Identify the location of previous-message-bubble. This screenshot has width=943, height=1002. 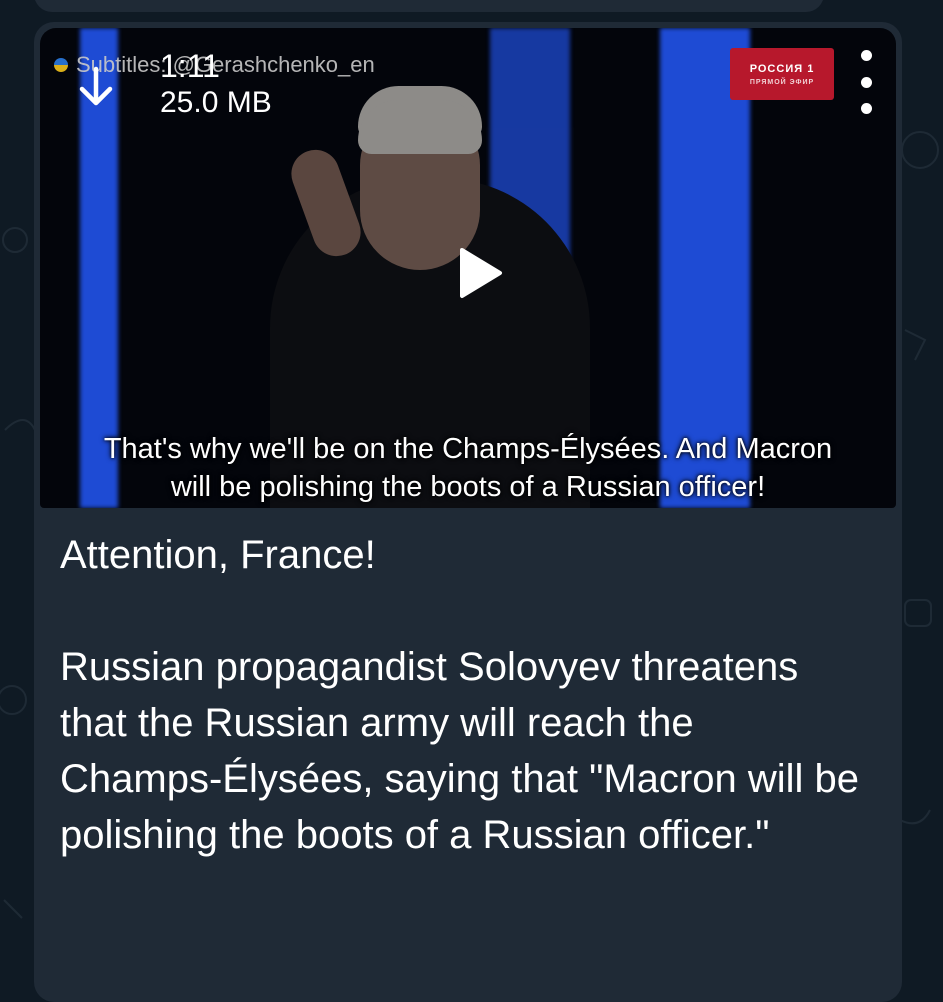
(429, 6).